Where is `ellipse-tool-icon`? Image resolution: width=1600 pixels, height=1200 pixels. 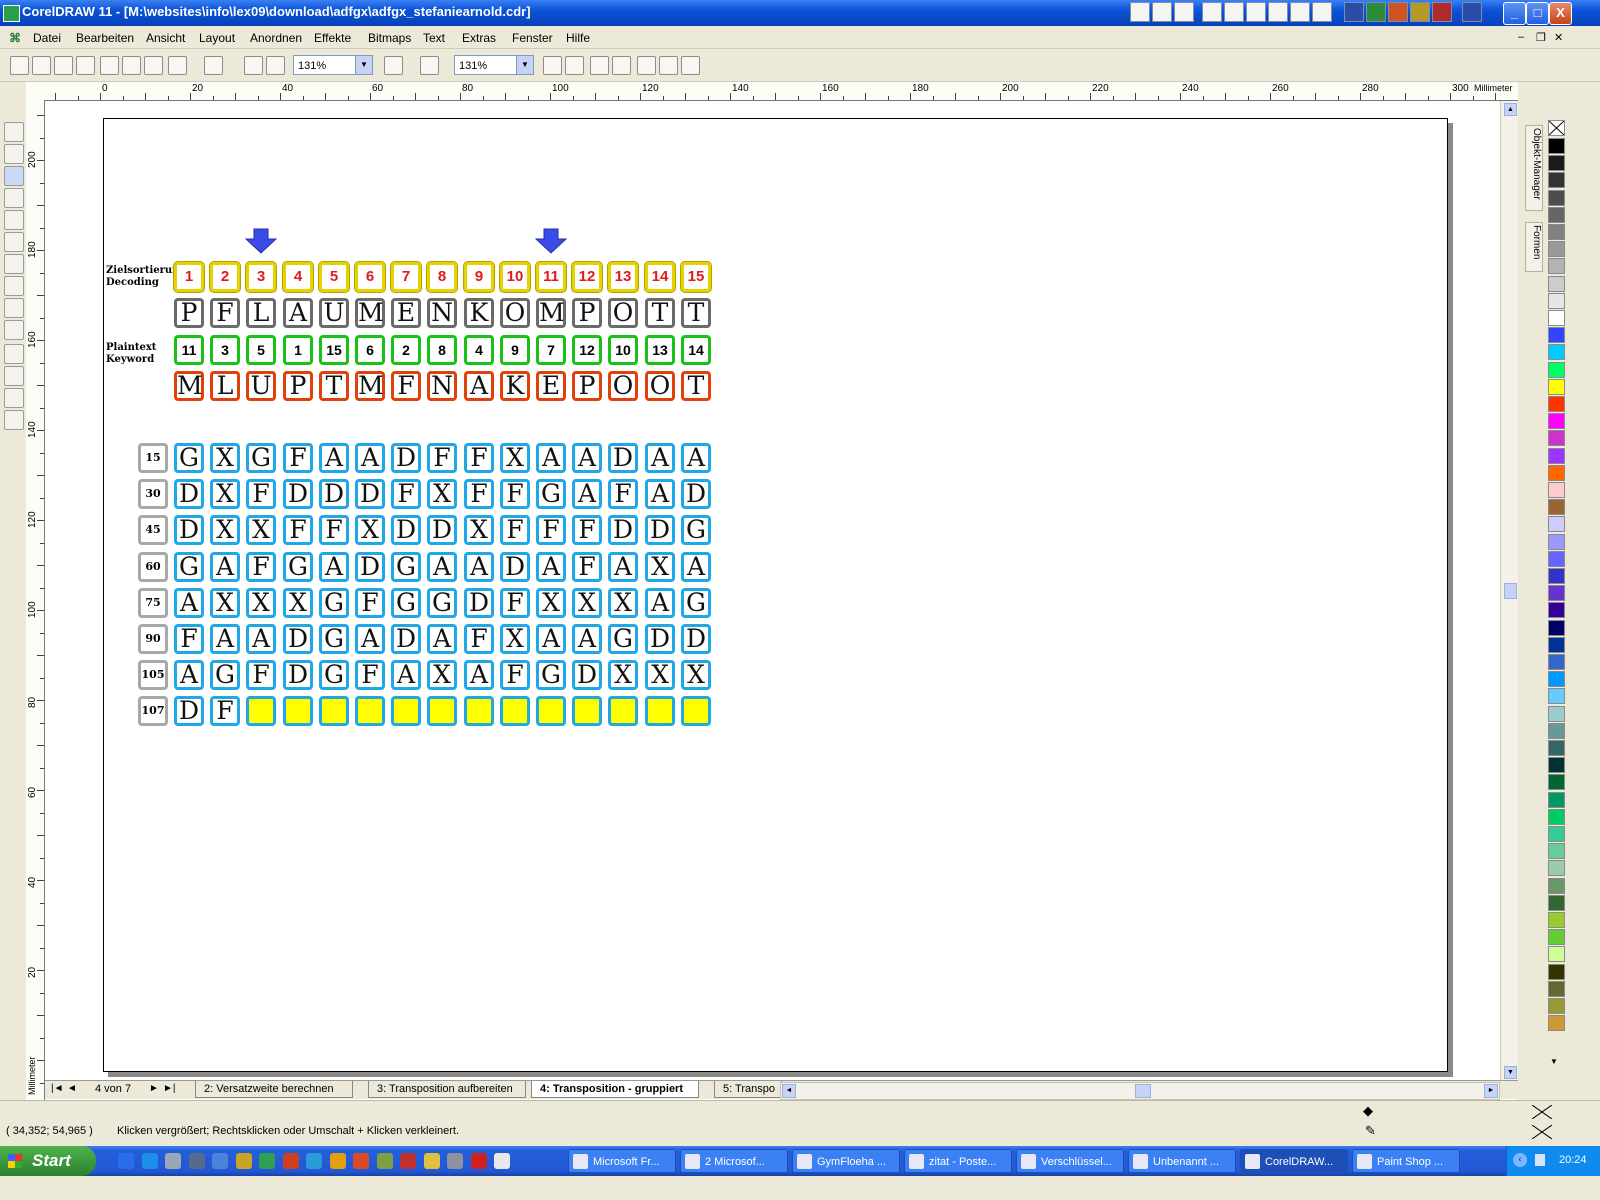
ellipse-tool-icon is located at coordinates (14, 242).